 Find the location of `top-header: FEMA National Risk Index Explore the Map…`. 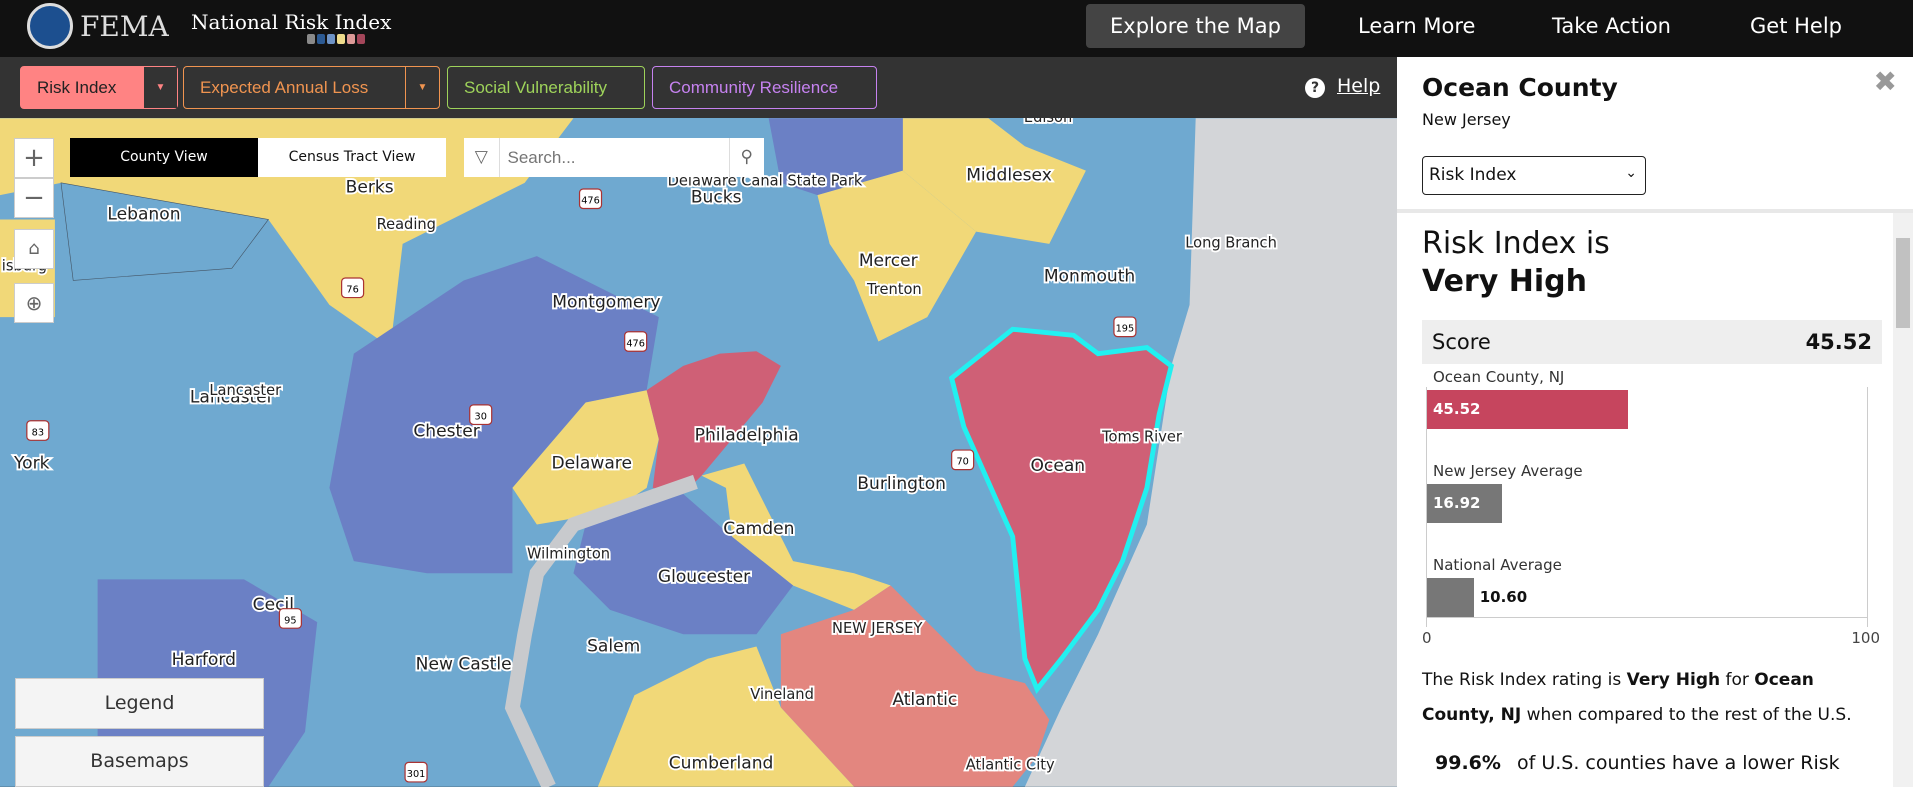

top-header: FEMA National Risk Index Explore the Map… is located at coordinates (956, 28).